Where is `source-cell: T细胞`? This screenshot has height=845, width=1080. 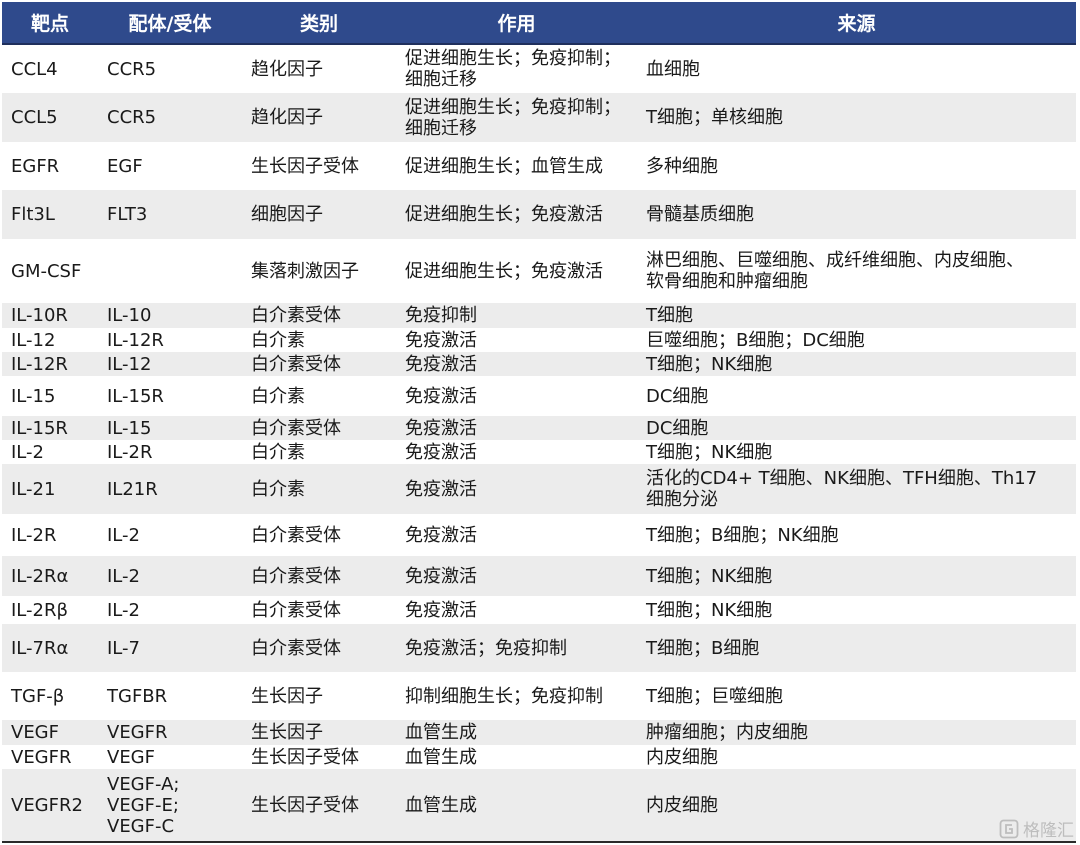
source-cell: T细胞 is located at coordinates (669, 315).